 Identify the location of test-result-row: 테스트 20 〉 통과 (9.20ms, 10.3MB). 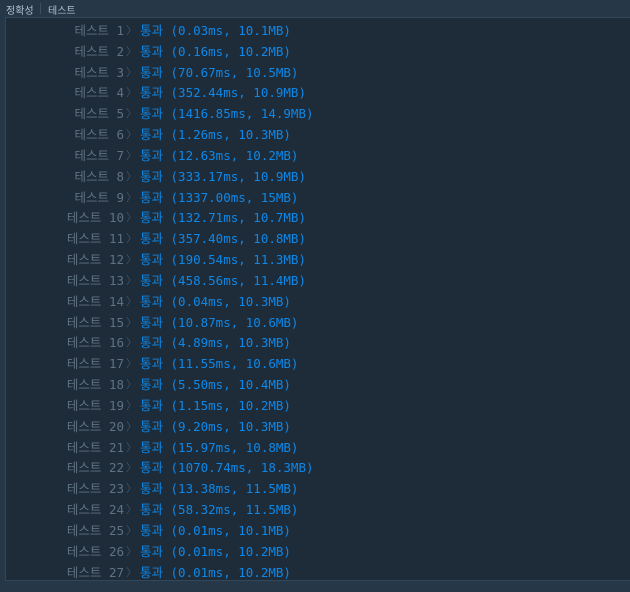
(318, 427).